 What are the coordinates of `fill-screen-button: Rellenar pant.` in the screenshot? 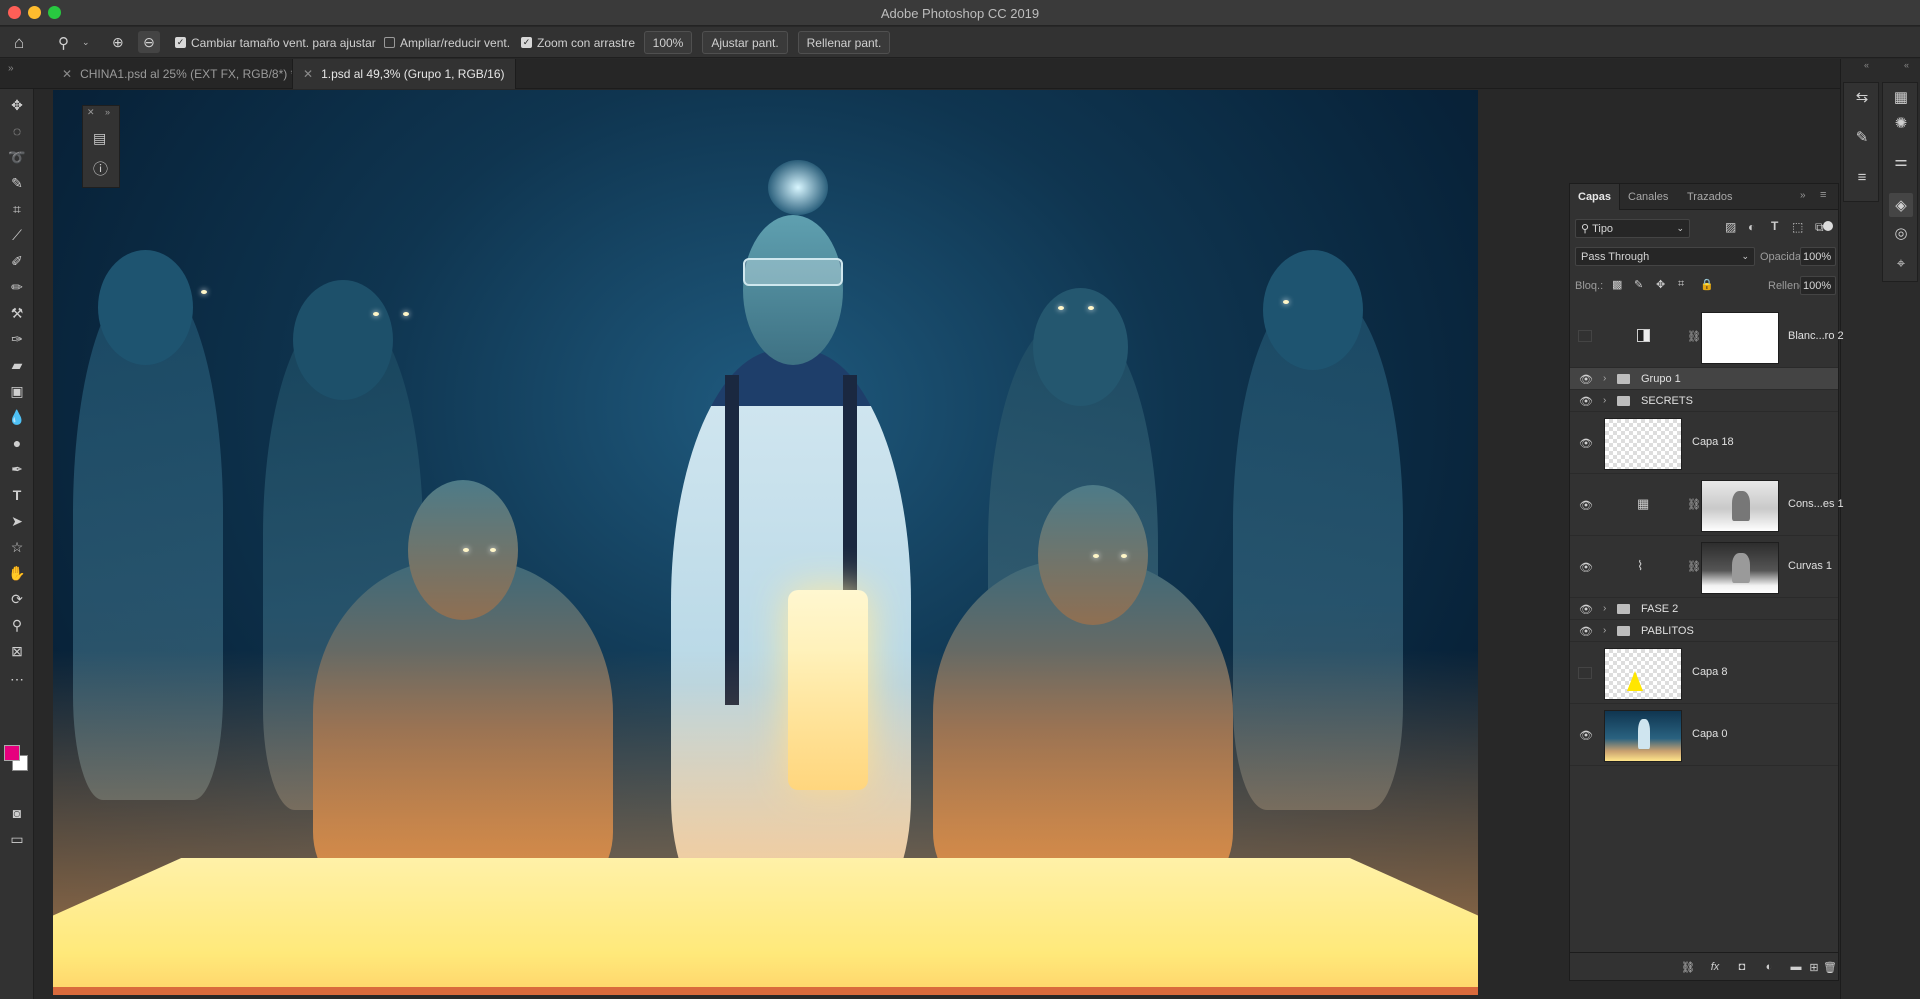 It's located at (844, 42).